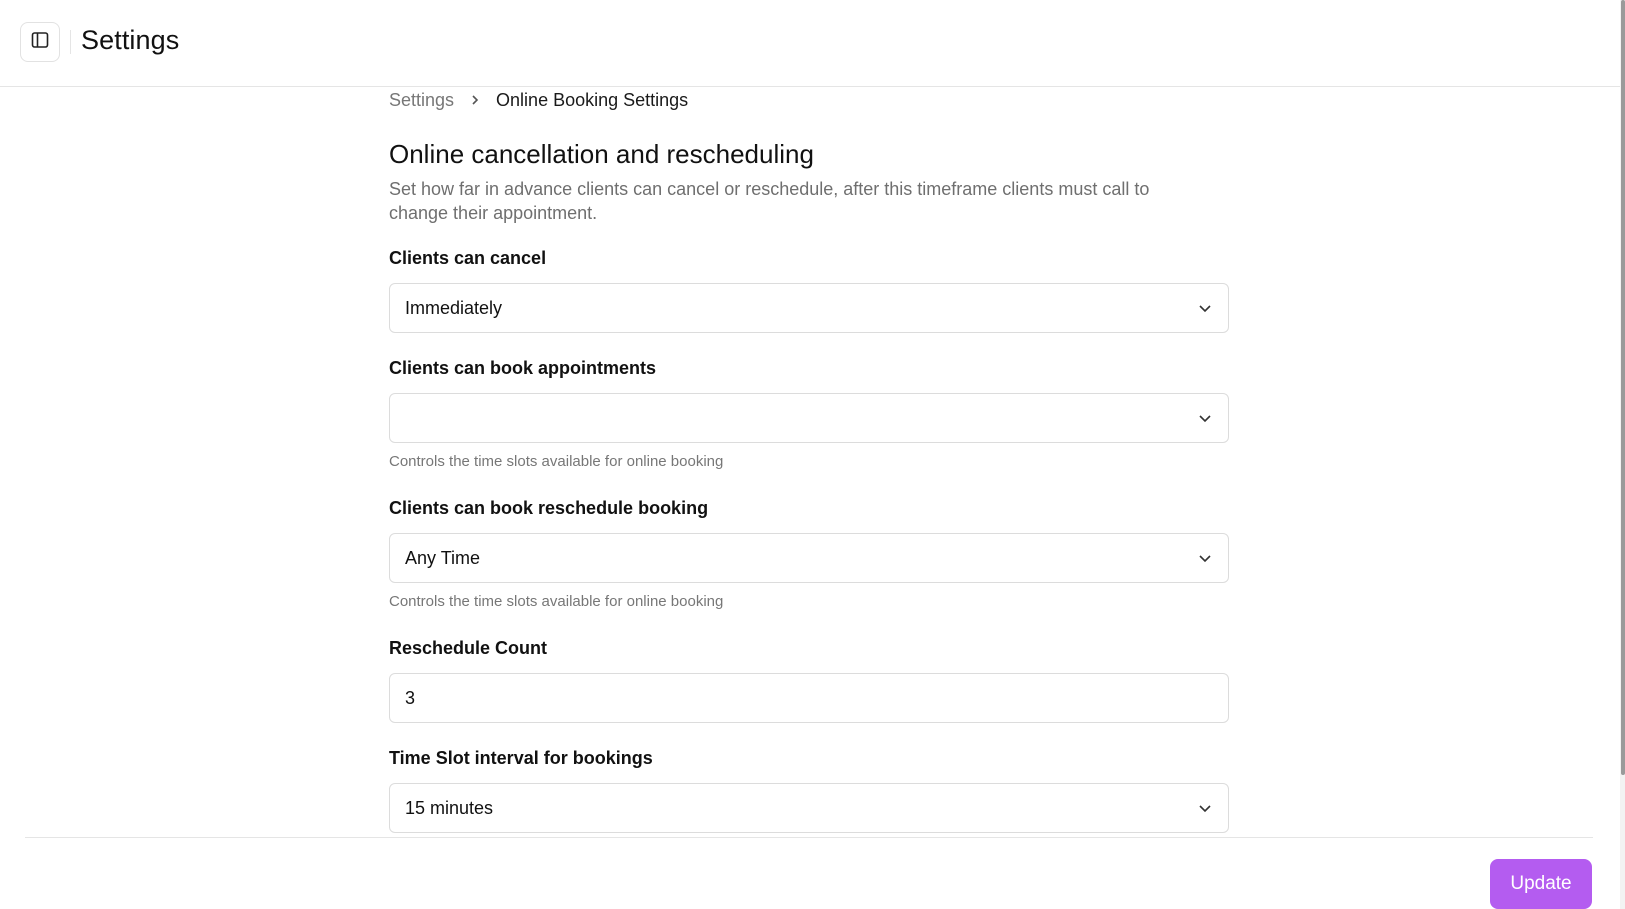 This screenshot has width=1625, height=909. What do you see at coordinates (521, 758) in the screenshot?
I see `interval-label: Time Slot interval for bookings` at bounding box center [521, 758].